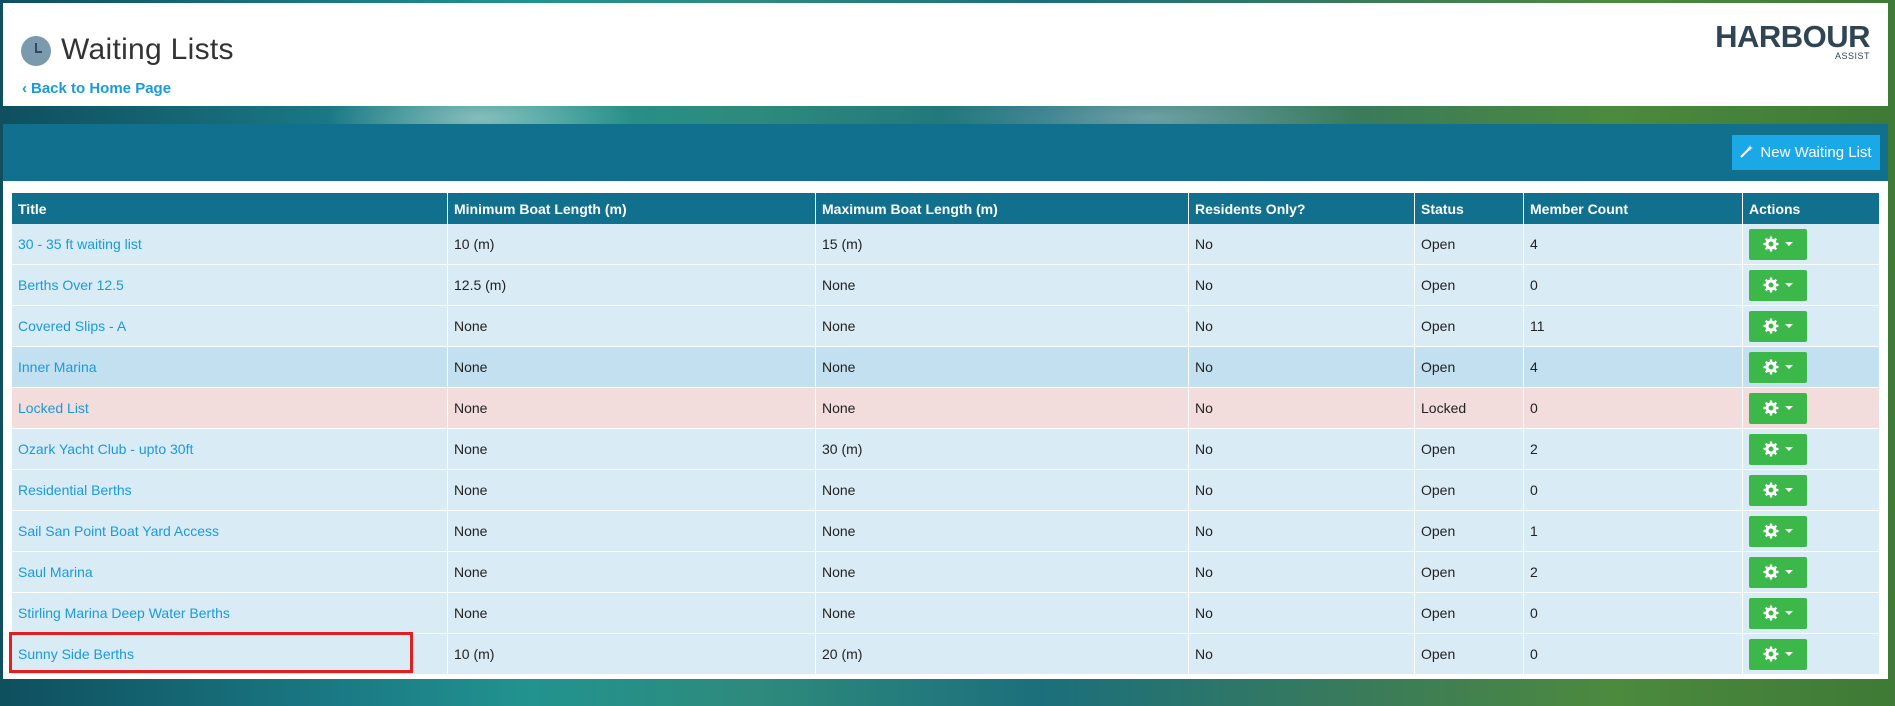 The image size is (1895, 706). What do you see at coordinates (230, 285) in the screenshot?
I see `cell-title: Berths Over 12.5` at bounding box center [230, 285].